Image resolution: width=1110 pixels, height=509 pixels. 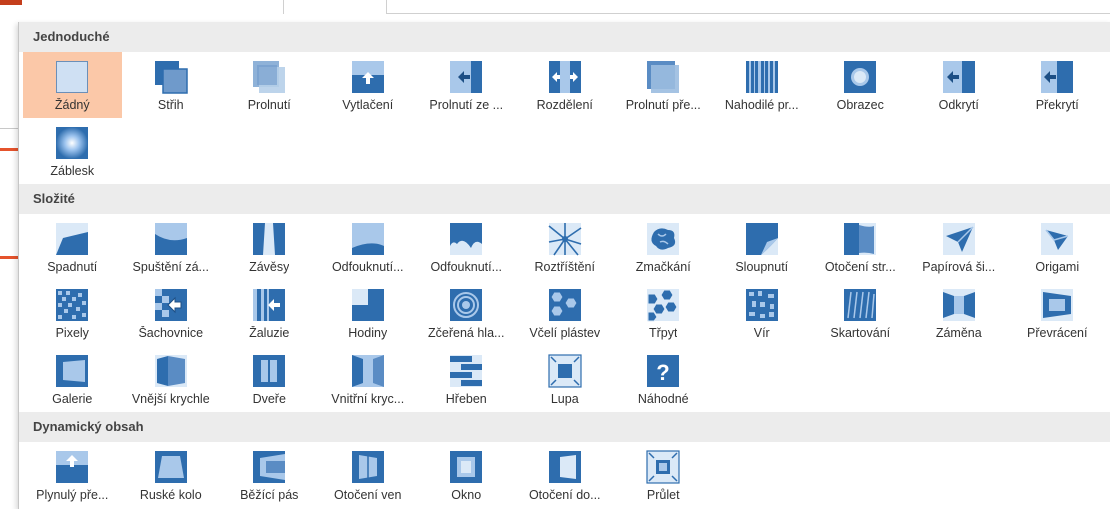 I want to click on transition-checkerboard: Šachovnice, so click(x=171, y=313).